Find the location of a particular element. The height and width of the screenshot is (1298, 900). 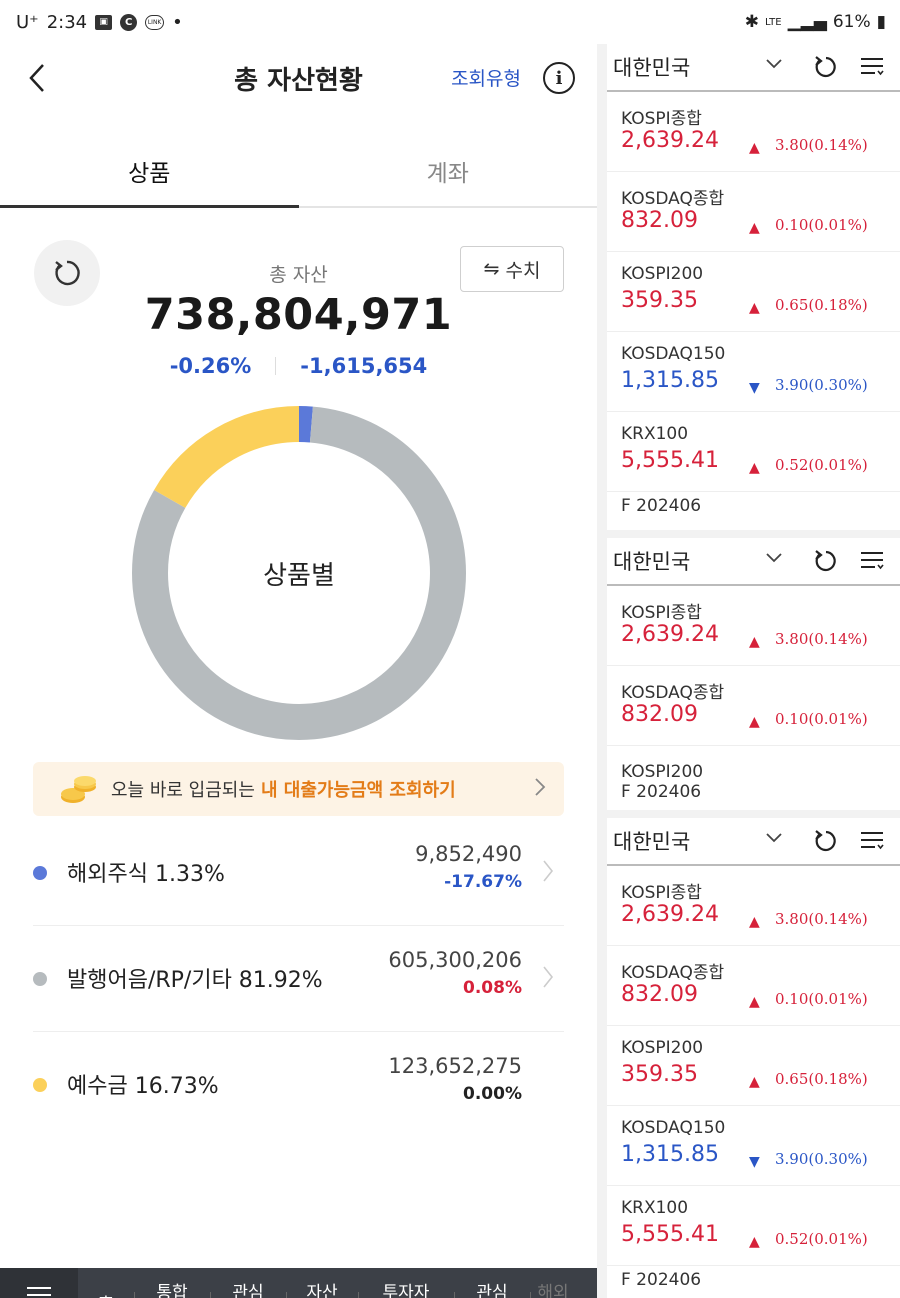

clock: 2:34 is located at coordinates (67, 22).